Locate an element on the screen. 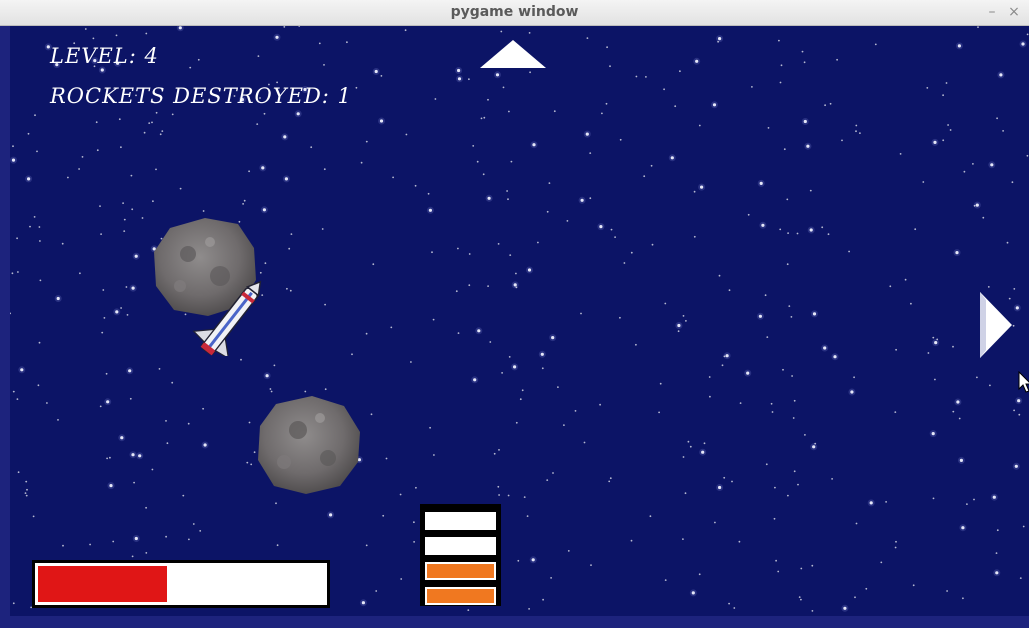 This screenshot has height=628, width=1029. ammo-indicator is located at coordinates (460, 555).